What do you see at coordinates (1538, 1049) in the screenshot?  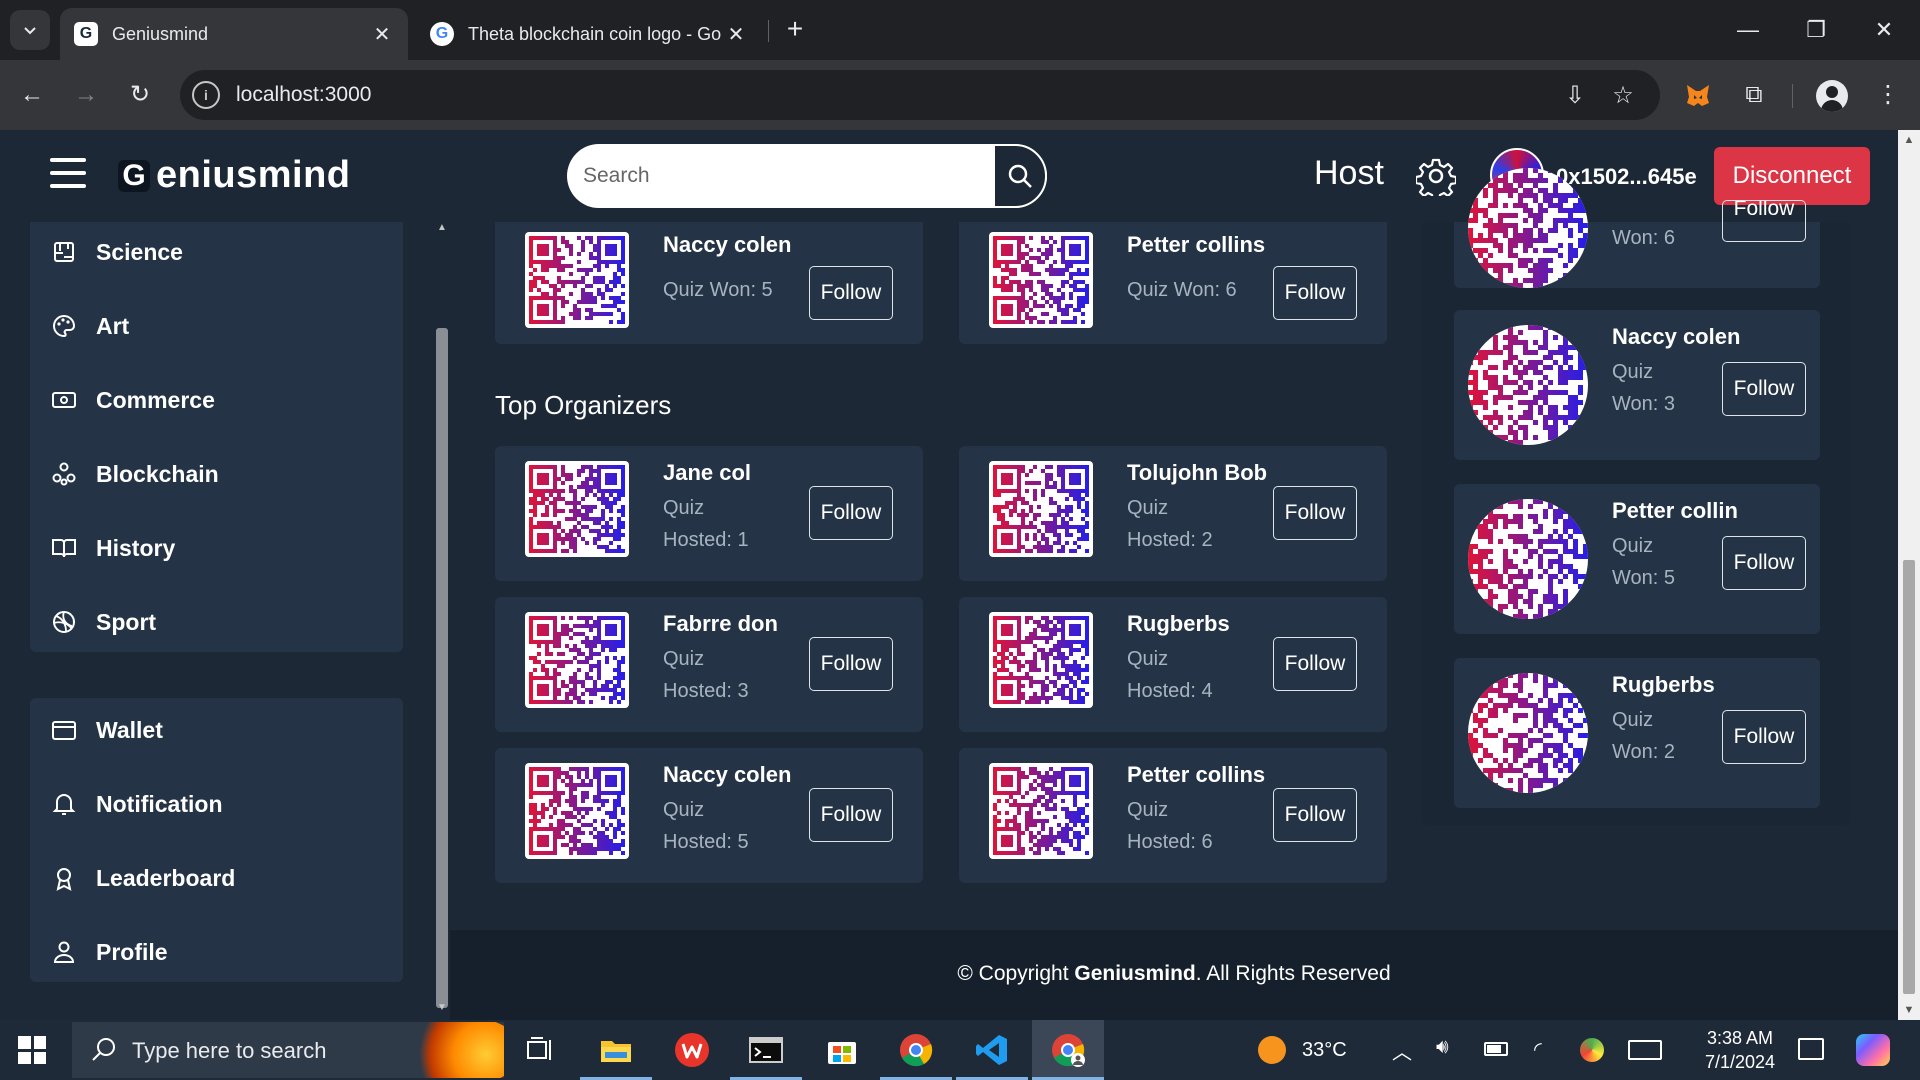 I see `wifi-icon: ◜` at bounding box center [1538, 1049].